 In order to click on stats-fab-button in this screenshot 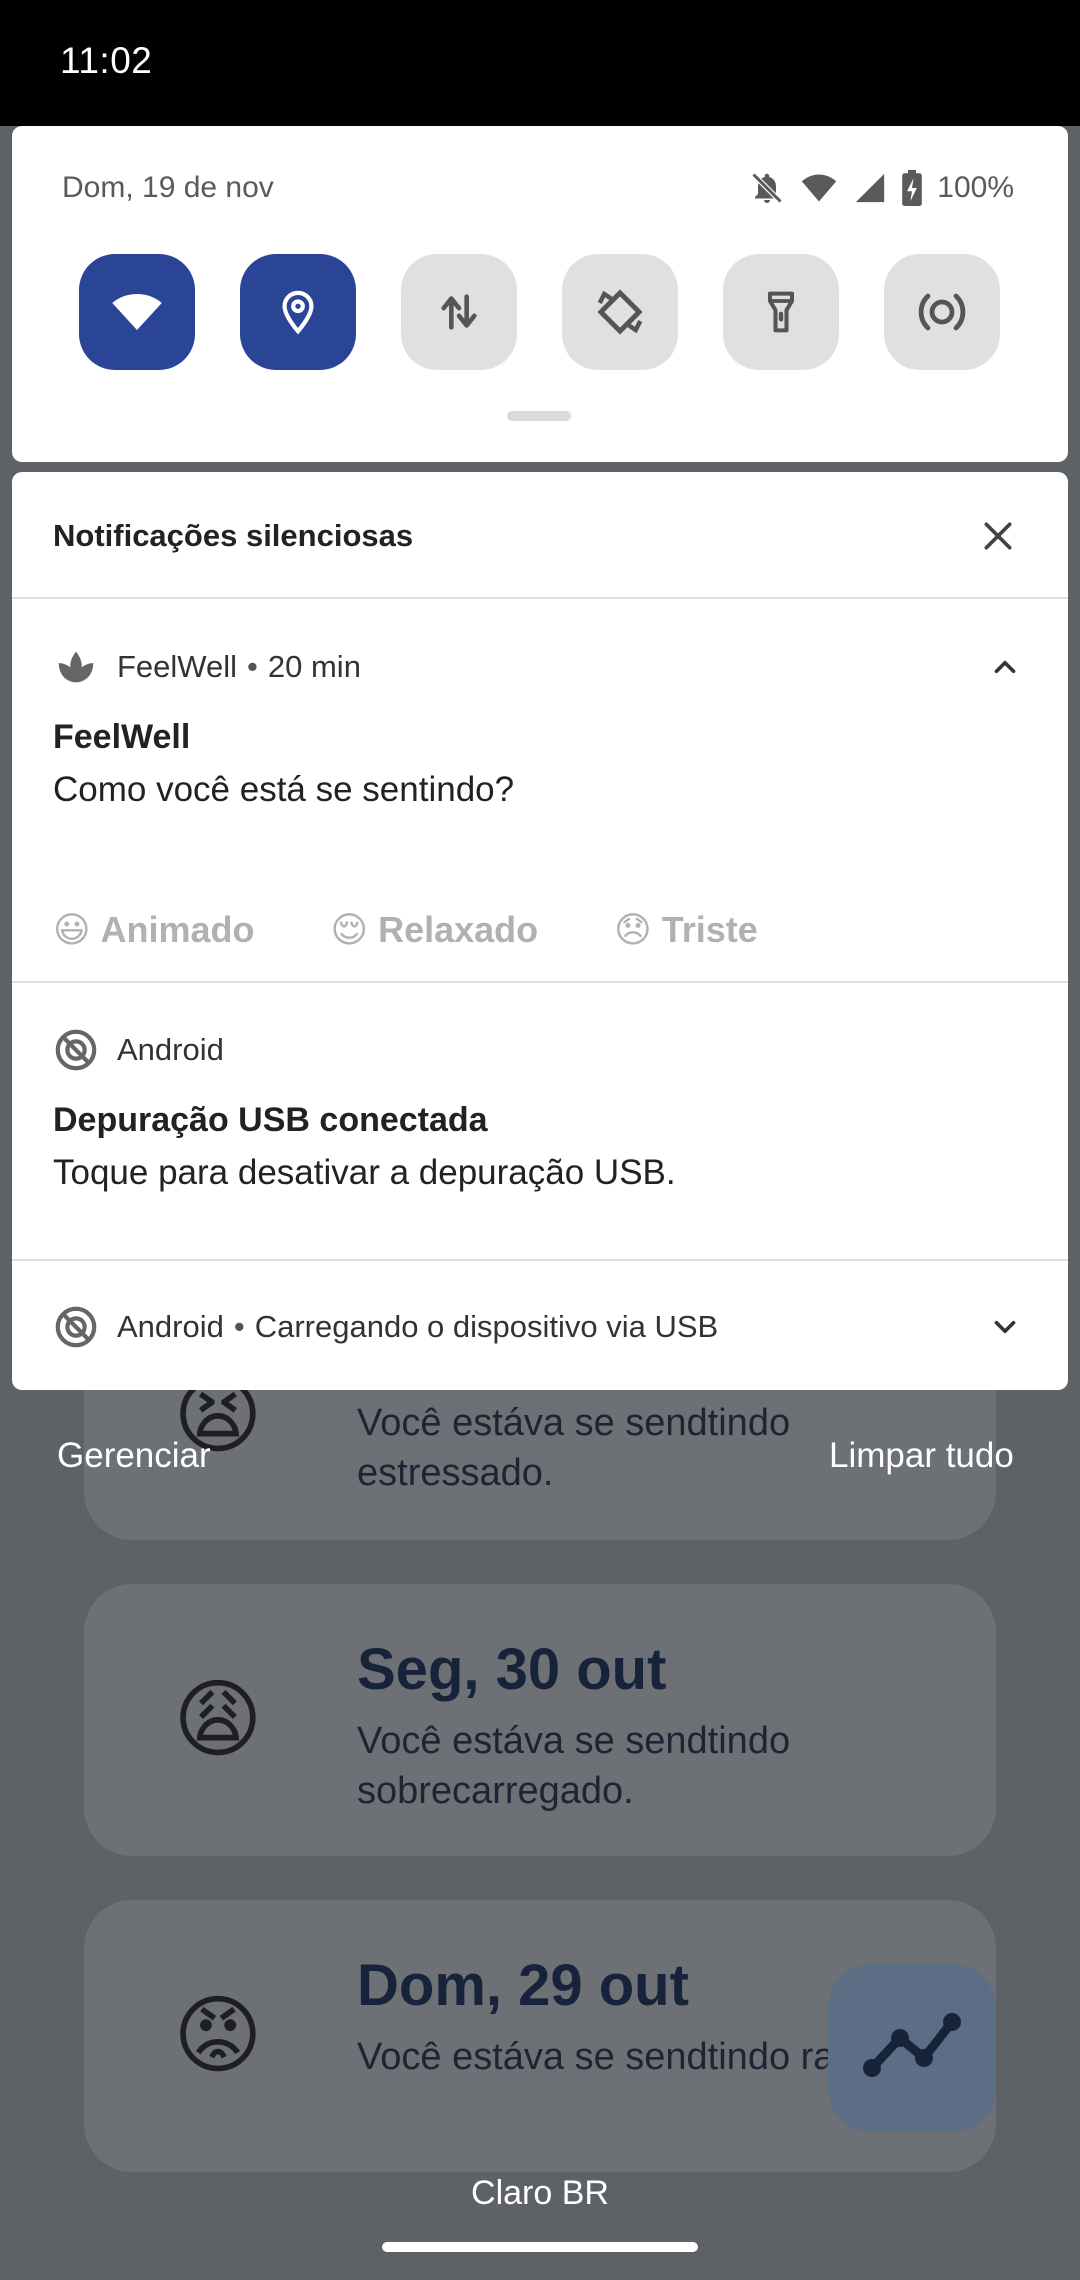, I will do `click(912, 2048)`.